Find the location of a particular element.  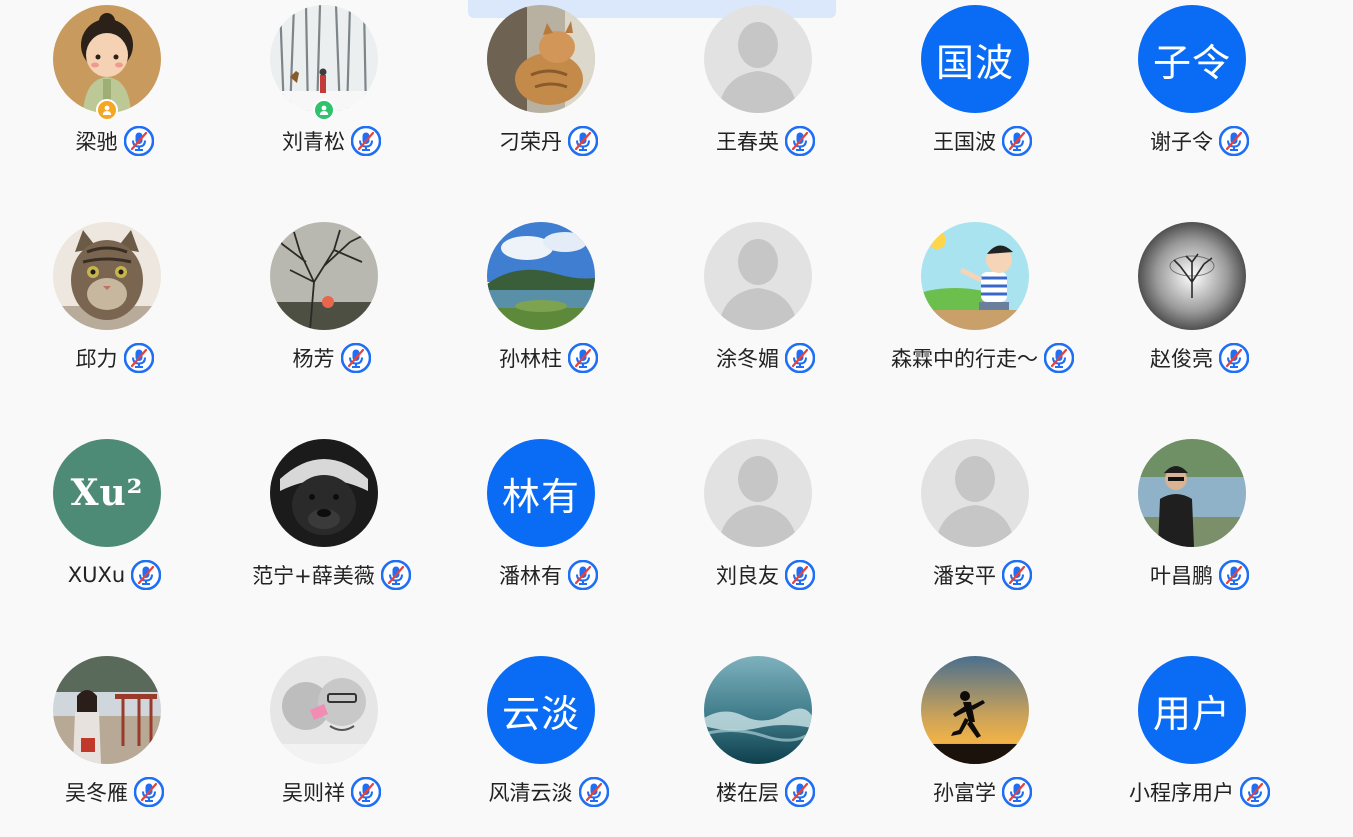

runner-sunset-photo is located at coordinates (975, 710).